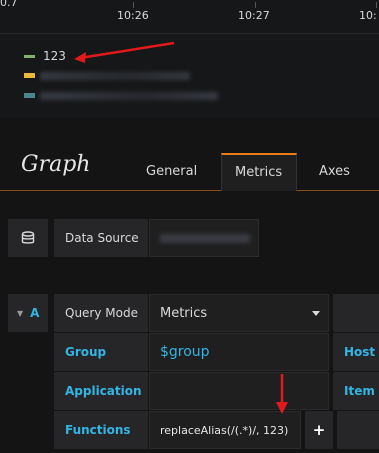 The height and width of the screenshot is (453, 379). I want to click on functions-row-filler, so click(358, 430).